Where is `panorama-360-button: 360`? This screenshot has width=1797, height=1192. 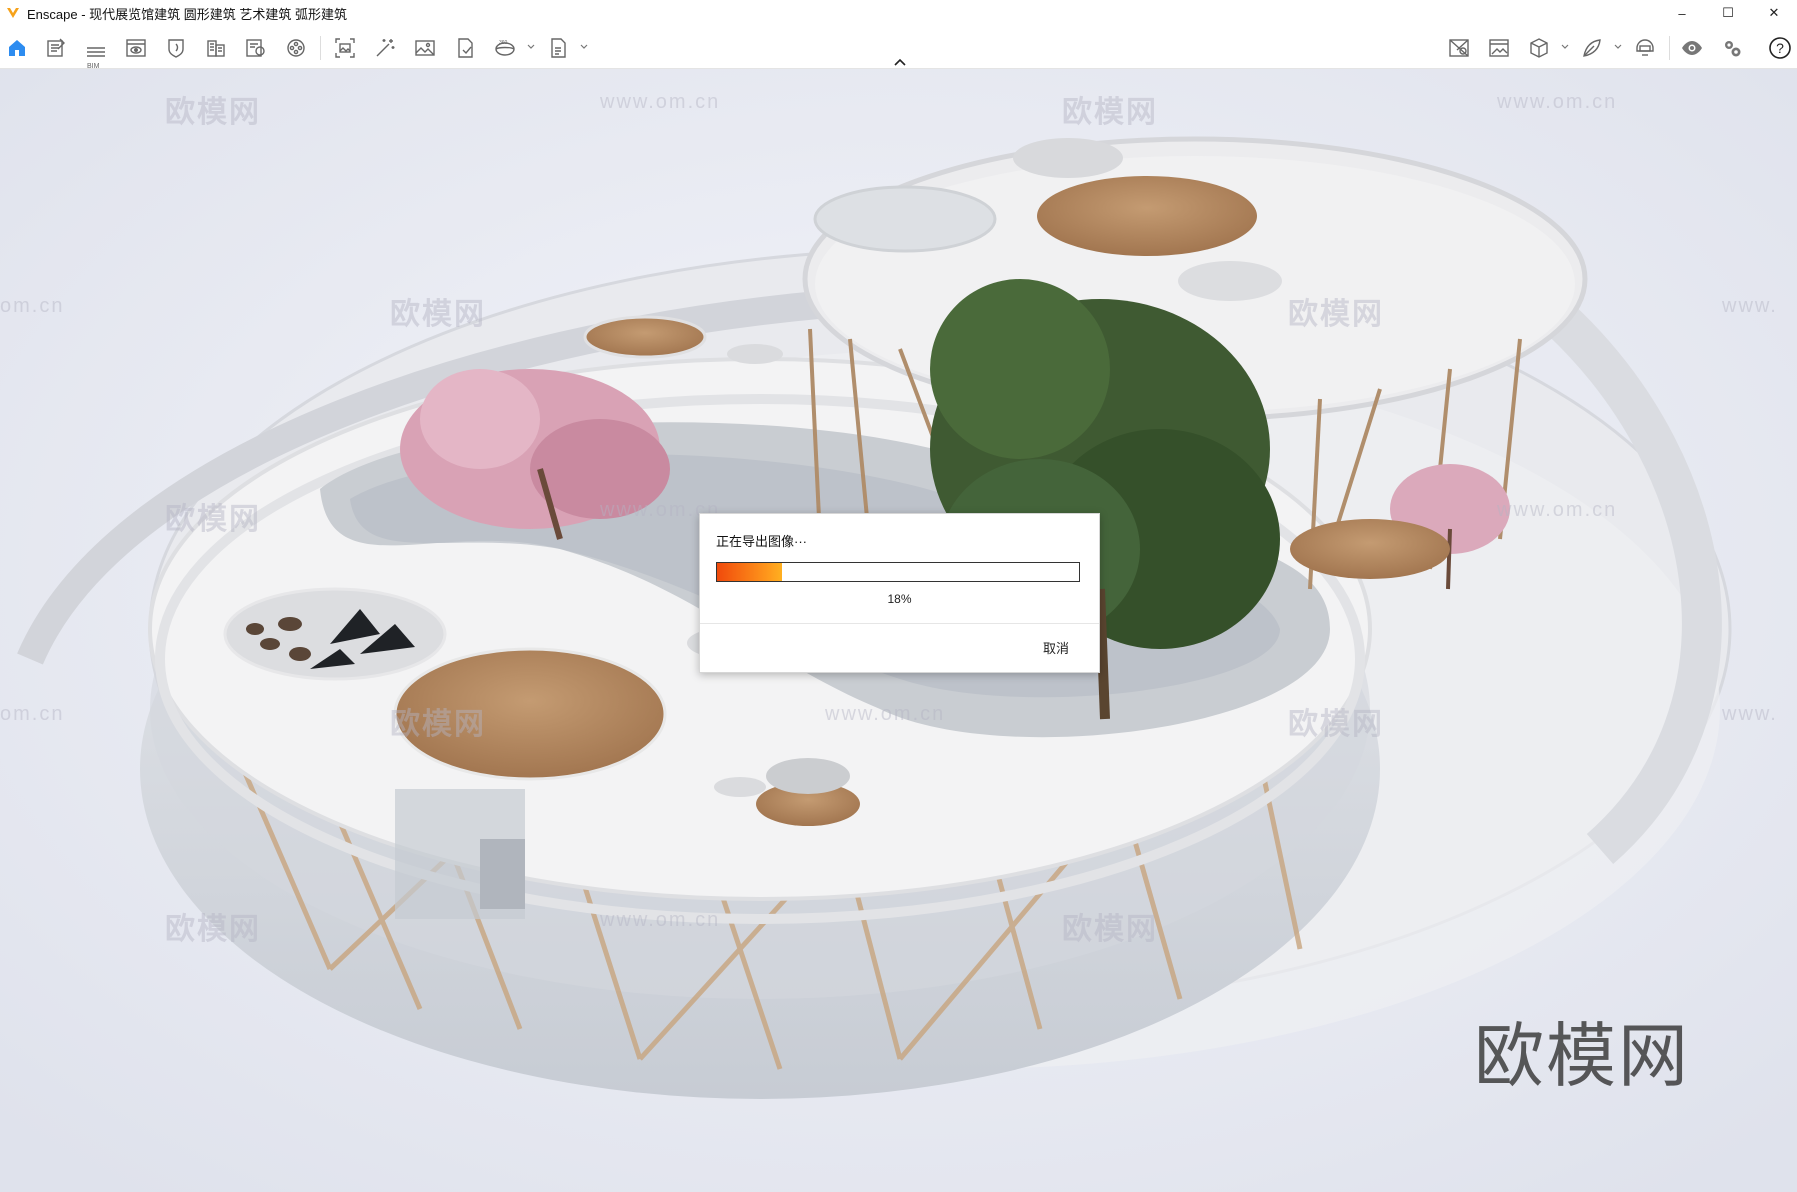 panorama-360-button: 360 is located at coordinates (505, 48).